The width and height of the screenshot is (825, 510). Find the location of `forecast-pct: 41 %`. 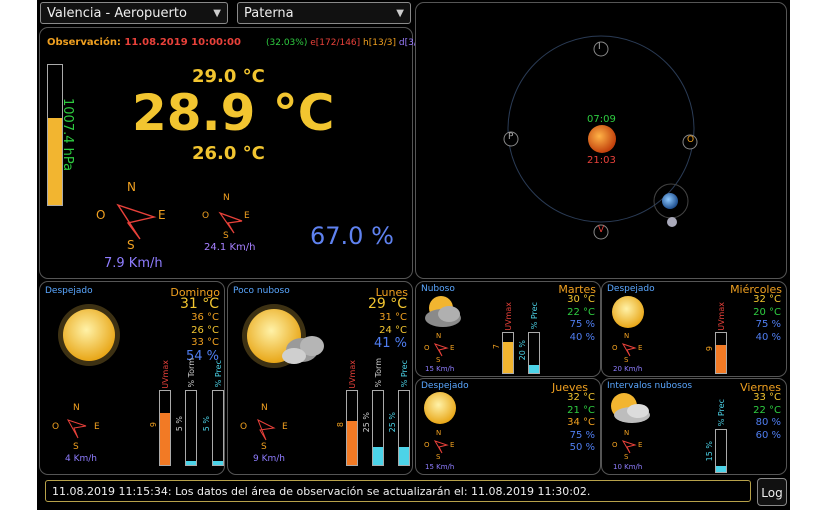

forecast-pct: 41 % is located at coordinates (390, 343).